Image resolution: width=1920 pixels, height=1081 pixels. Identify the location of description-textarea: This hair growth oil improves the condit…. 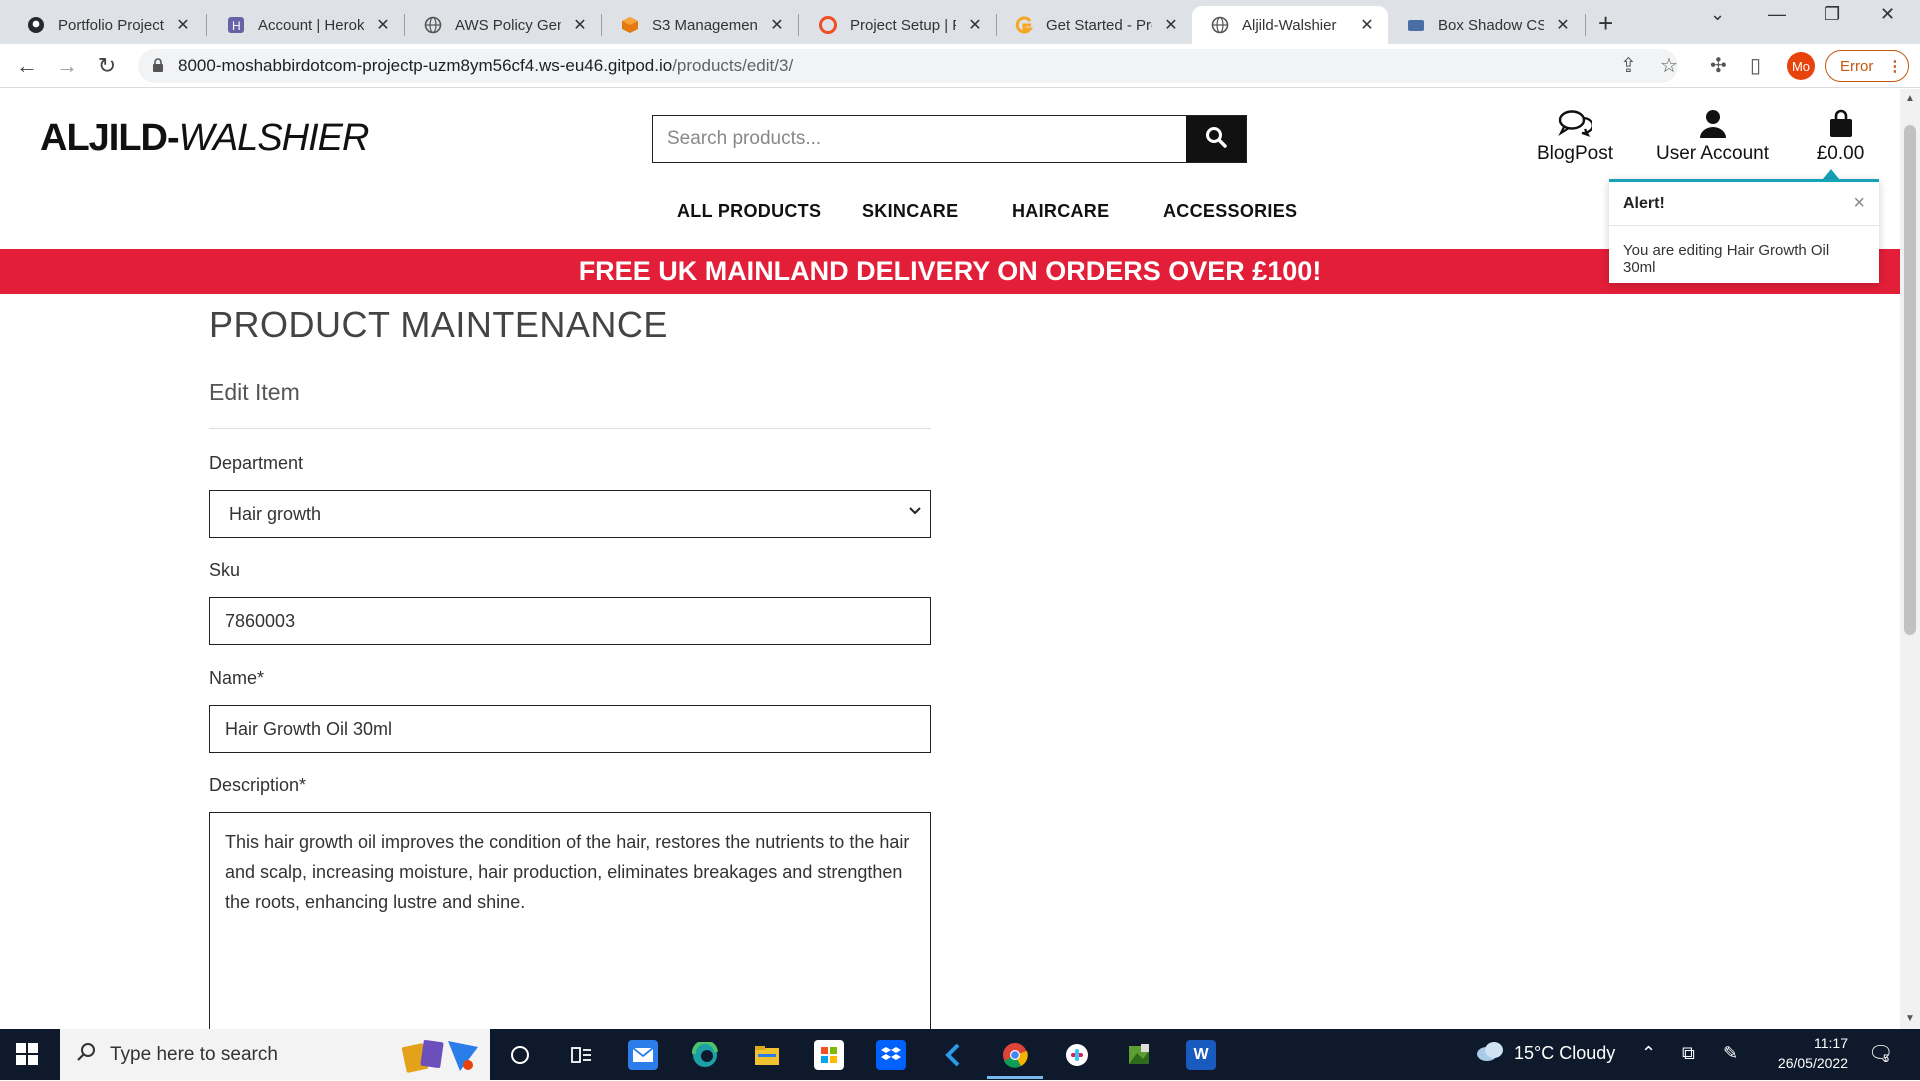
(570, 920).